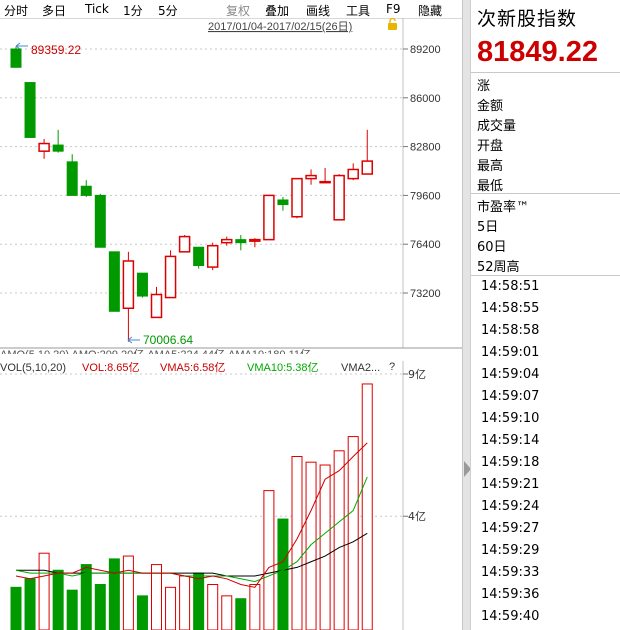 Image resolution: width=620 pixels, height=630 pixels. What do you see at coordinates (318, 10) in the screenshot?
I see `draw-line-button: 画线` at bounding box center [318, 10].